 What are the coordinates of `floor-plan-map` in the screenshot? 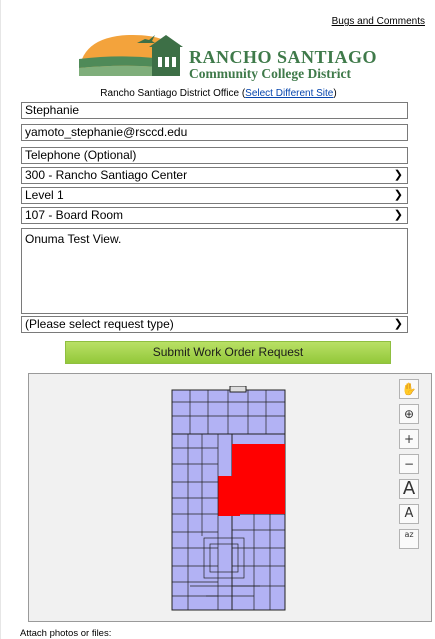 It's located at (228, 499).